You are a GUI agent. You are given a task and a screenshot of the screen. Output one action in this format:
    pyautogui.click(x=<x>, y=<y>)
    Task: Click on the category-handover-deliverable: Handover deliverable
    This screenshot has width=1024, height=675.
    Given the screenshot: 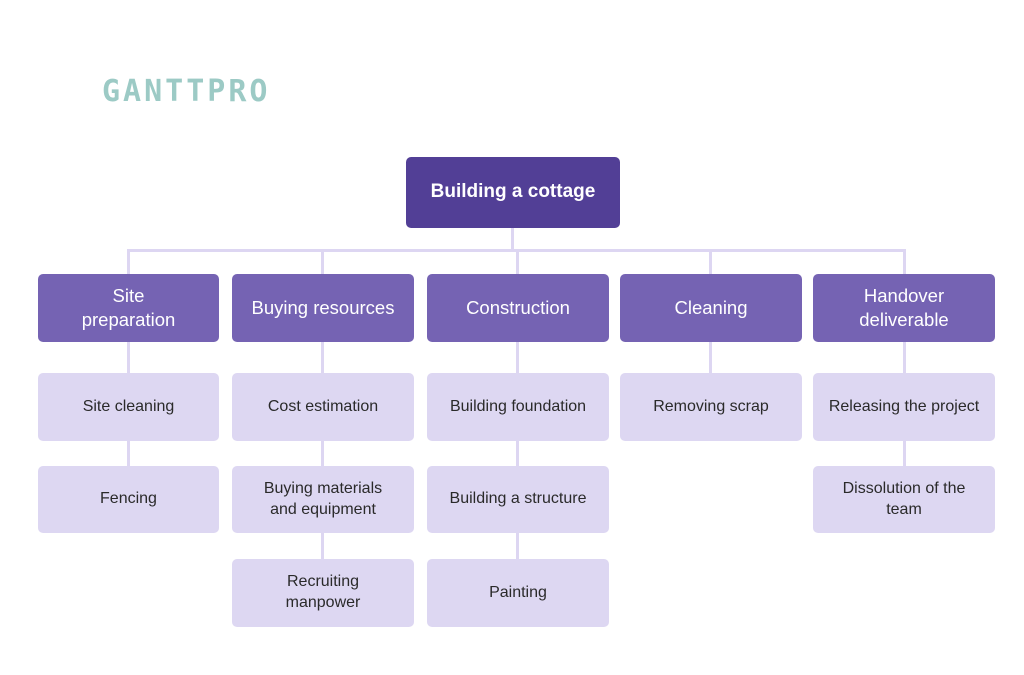 What is the action you would take?
    pyautogui.click(x=904, y=308)
    